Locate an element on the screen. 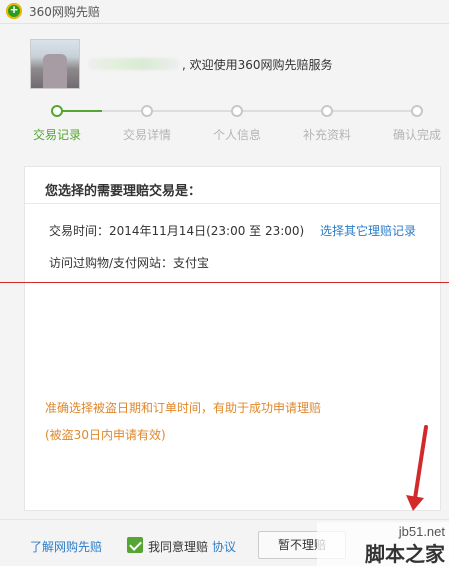 Image resolution: width=449 pixels, height=566 pixels. username-blurred is located at coordinates (134, 64).